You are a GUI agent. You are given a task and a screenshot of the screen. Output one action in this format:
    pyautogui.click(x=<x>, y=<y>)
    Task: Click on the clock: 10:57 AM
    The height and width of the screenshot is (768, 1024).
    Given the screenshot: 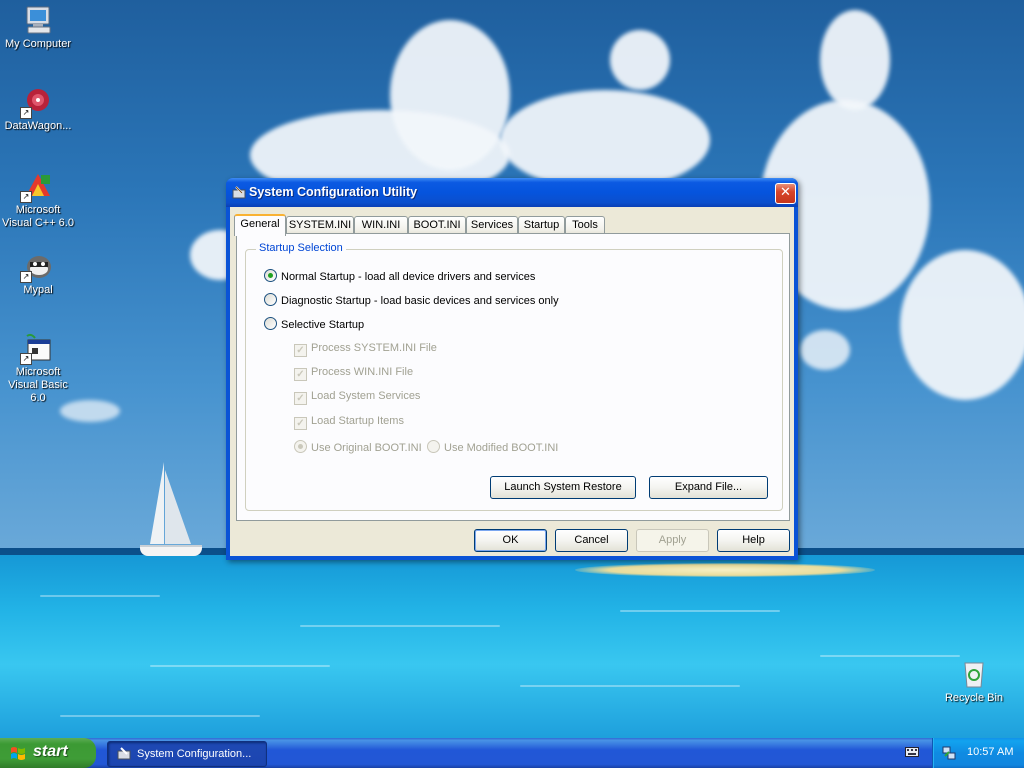 What is the action you would take?
    pyautogui.click(x=990, y=752)
    